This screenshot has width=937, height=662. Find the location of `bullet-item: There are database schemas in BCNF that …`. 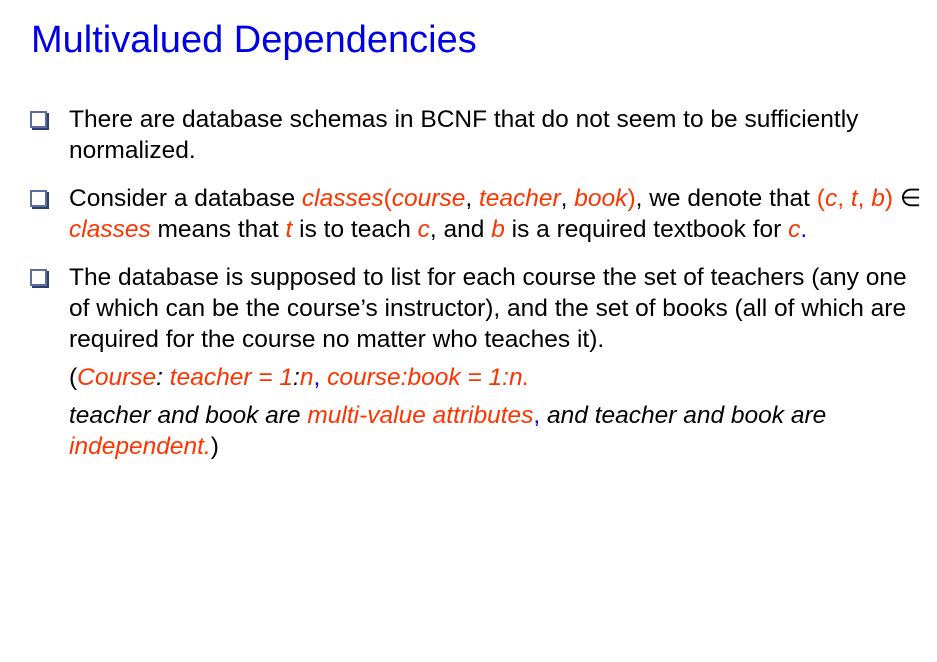

bullet-item: There are database schemas in BCNF that … is located at coordinates (478, 135).